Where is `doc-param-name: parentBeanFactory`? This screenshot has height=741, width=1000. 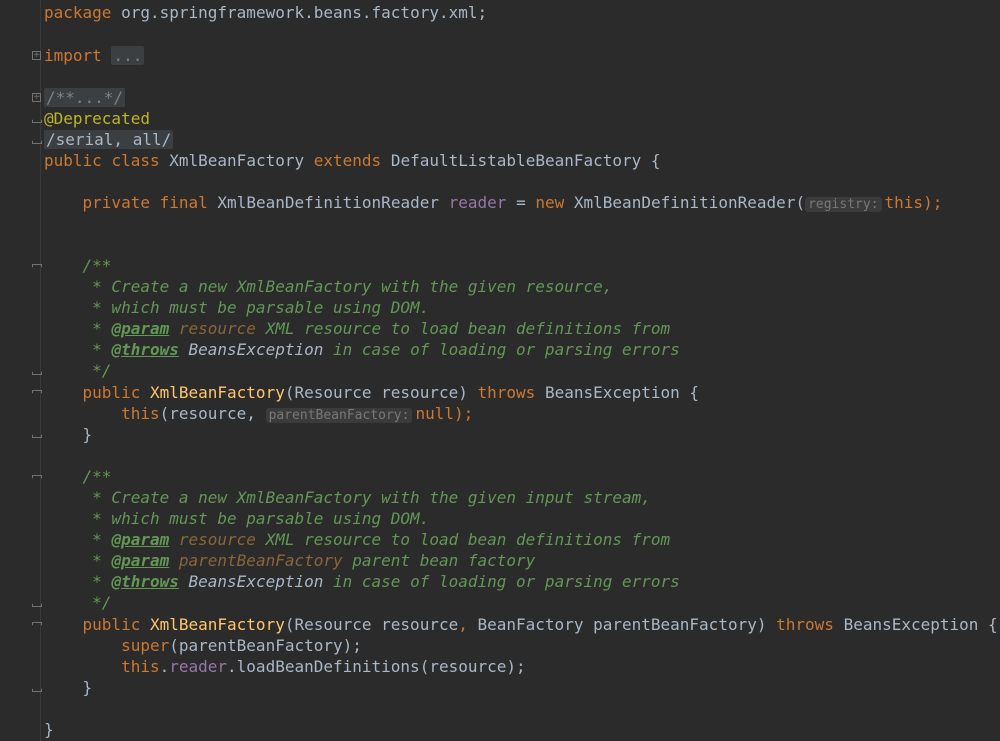
doc-param-name: parentBeanFactory is located at coordinates (260, 560).